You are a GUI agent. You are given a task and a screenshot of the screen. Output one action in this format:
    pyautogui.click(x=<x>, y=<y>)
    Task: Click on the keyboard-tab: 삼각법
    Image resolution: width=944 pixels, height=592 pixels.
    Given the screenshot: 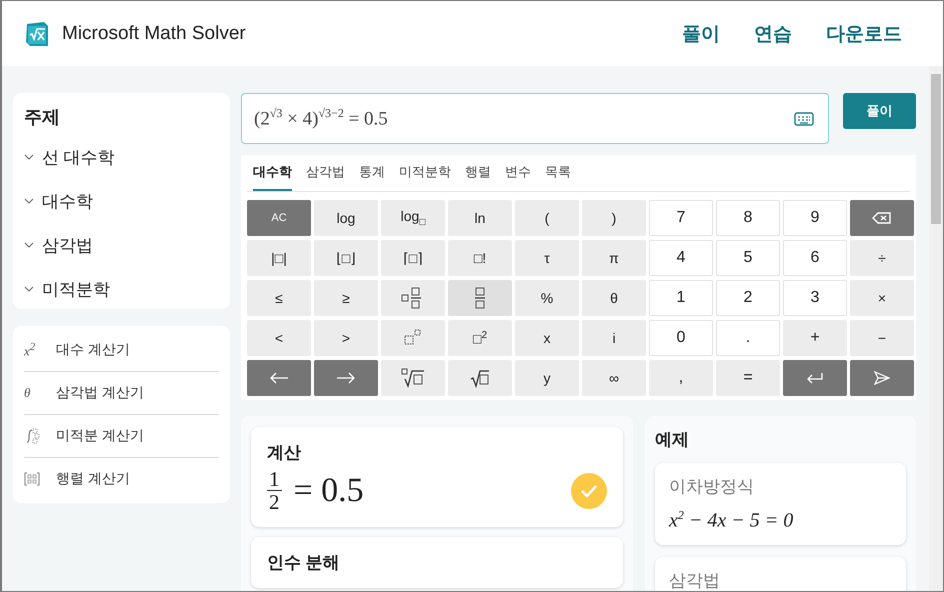 What is the action you would take?
    pyautogui.click(x=325, y=173)
    